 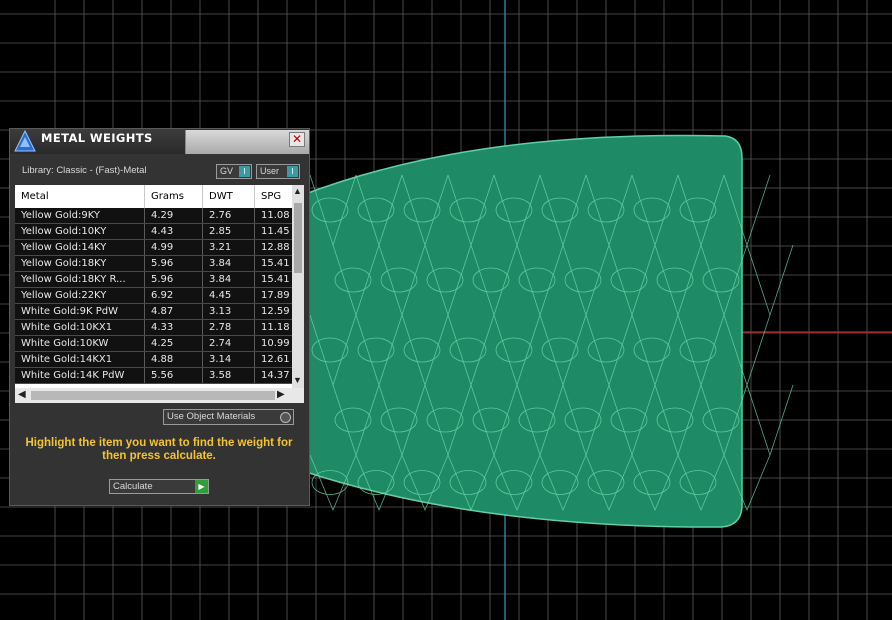 I want to click on horizontal-scroll-thumb, so click(x=153, y=395).